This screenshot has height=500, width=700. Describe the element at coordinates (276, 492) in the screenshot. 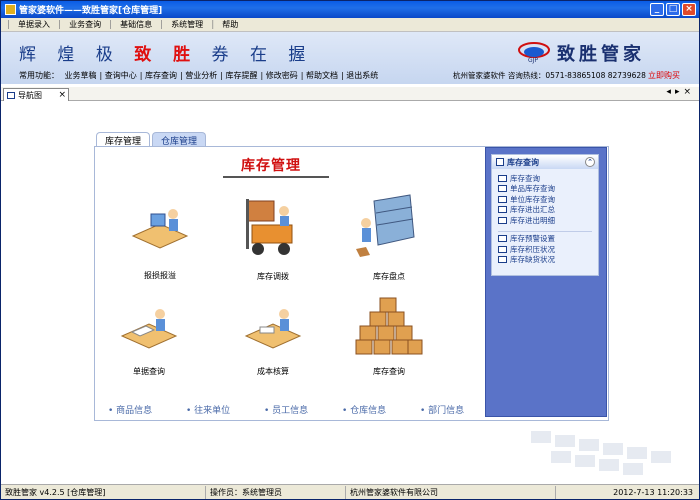

I see `status-operator: 操作员：系统管理员` at that location.